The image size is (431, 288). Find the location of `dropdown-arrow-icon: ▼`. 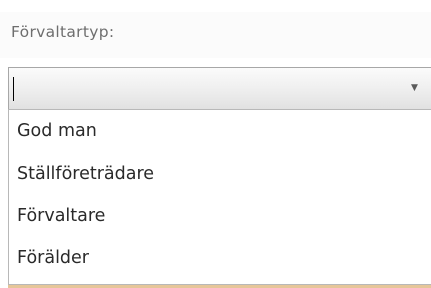

dropdown-arrow-icon: ▼ is located at coordinates (414, 88).